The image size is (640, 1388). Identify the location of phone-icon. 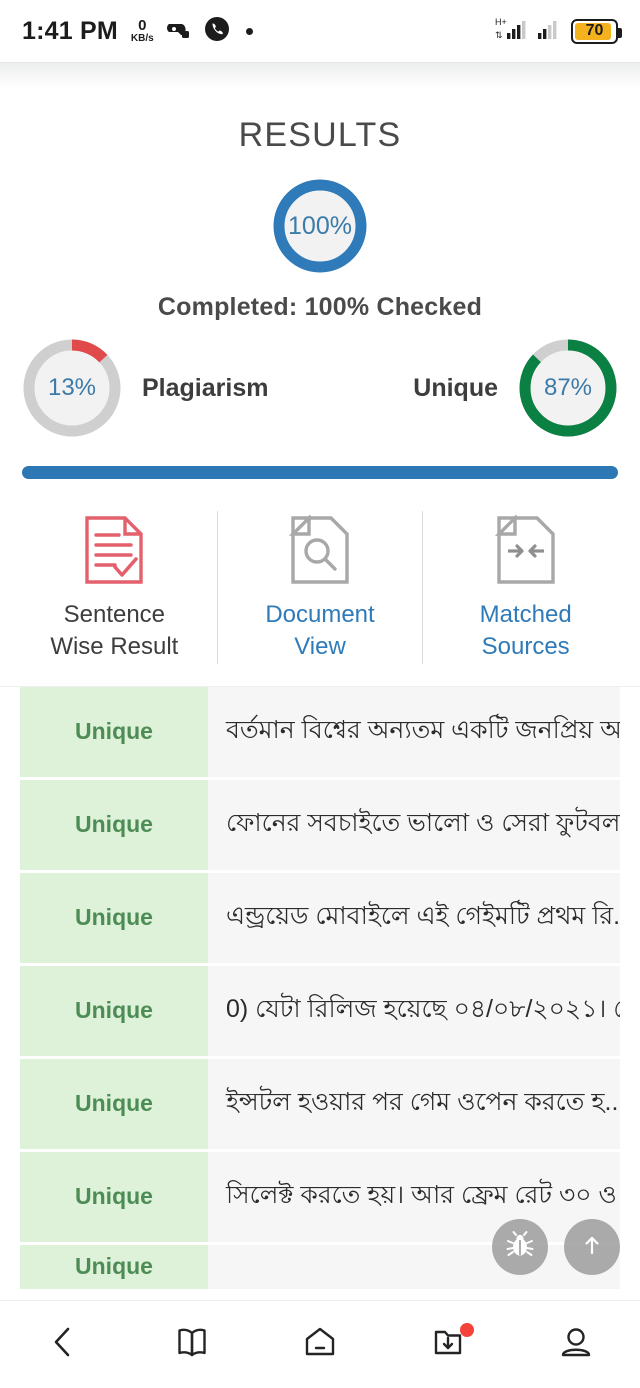
(217, 31).